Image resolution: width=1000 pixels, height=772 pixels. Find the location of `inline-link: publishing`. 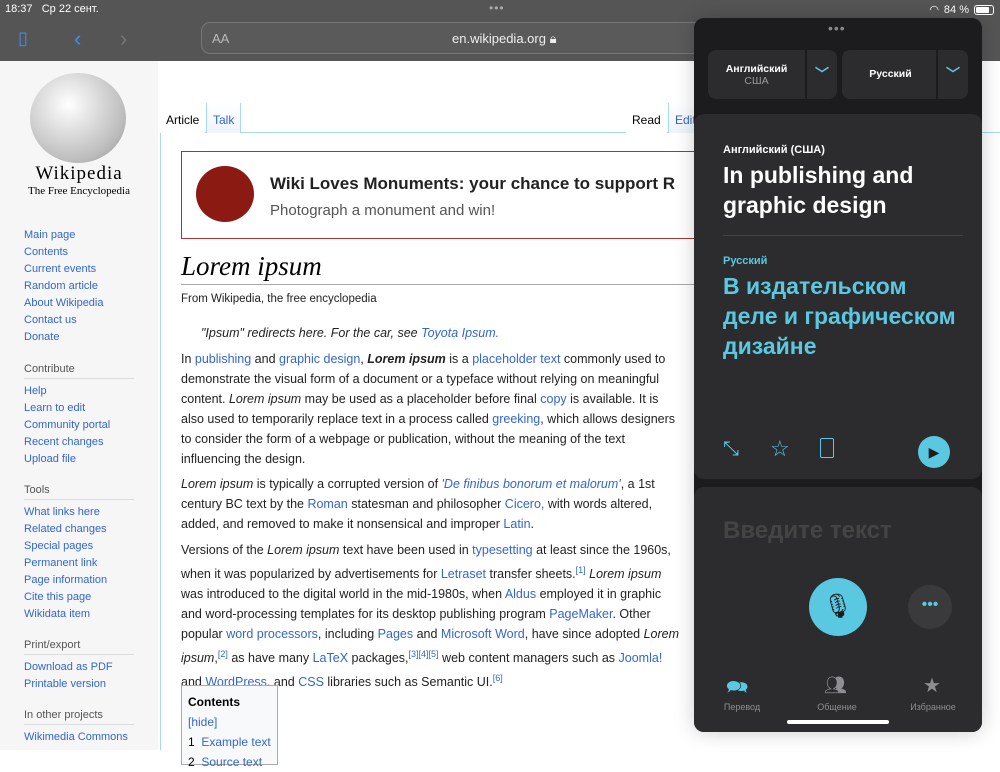

inline-link: publishing is located at coordinates (223, 359).